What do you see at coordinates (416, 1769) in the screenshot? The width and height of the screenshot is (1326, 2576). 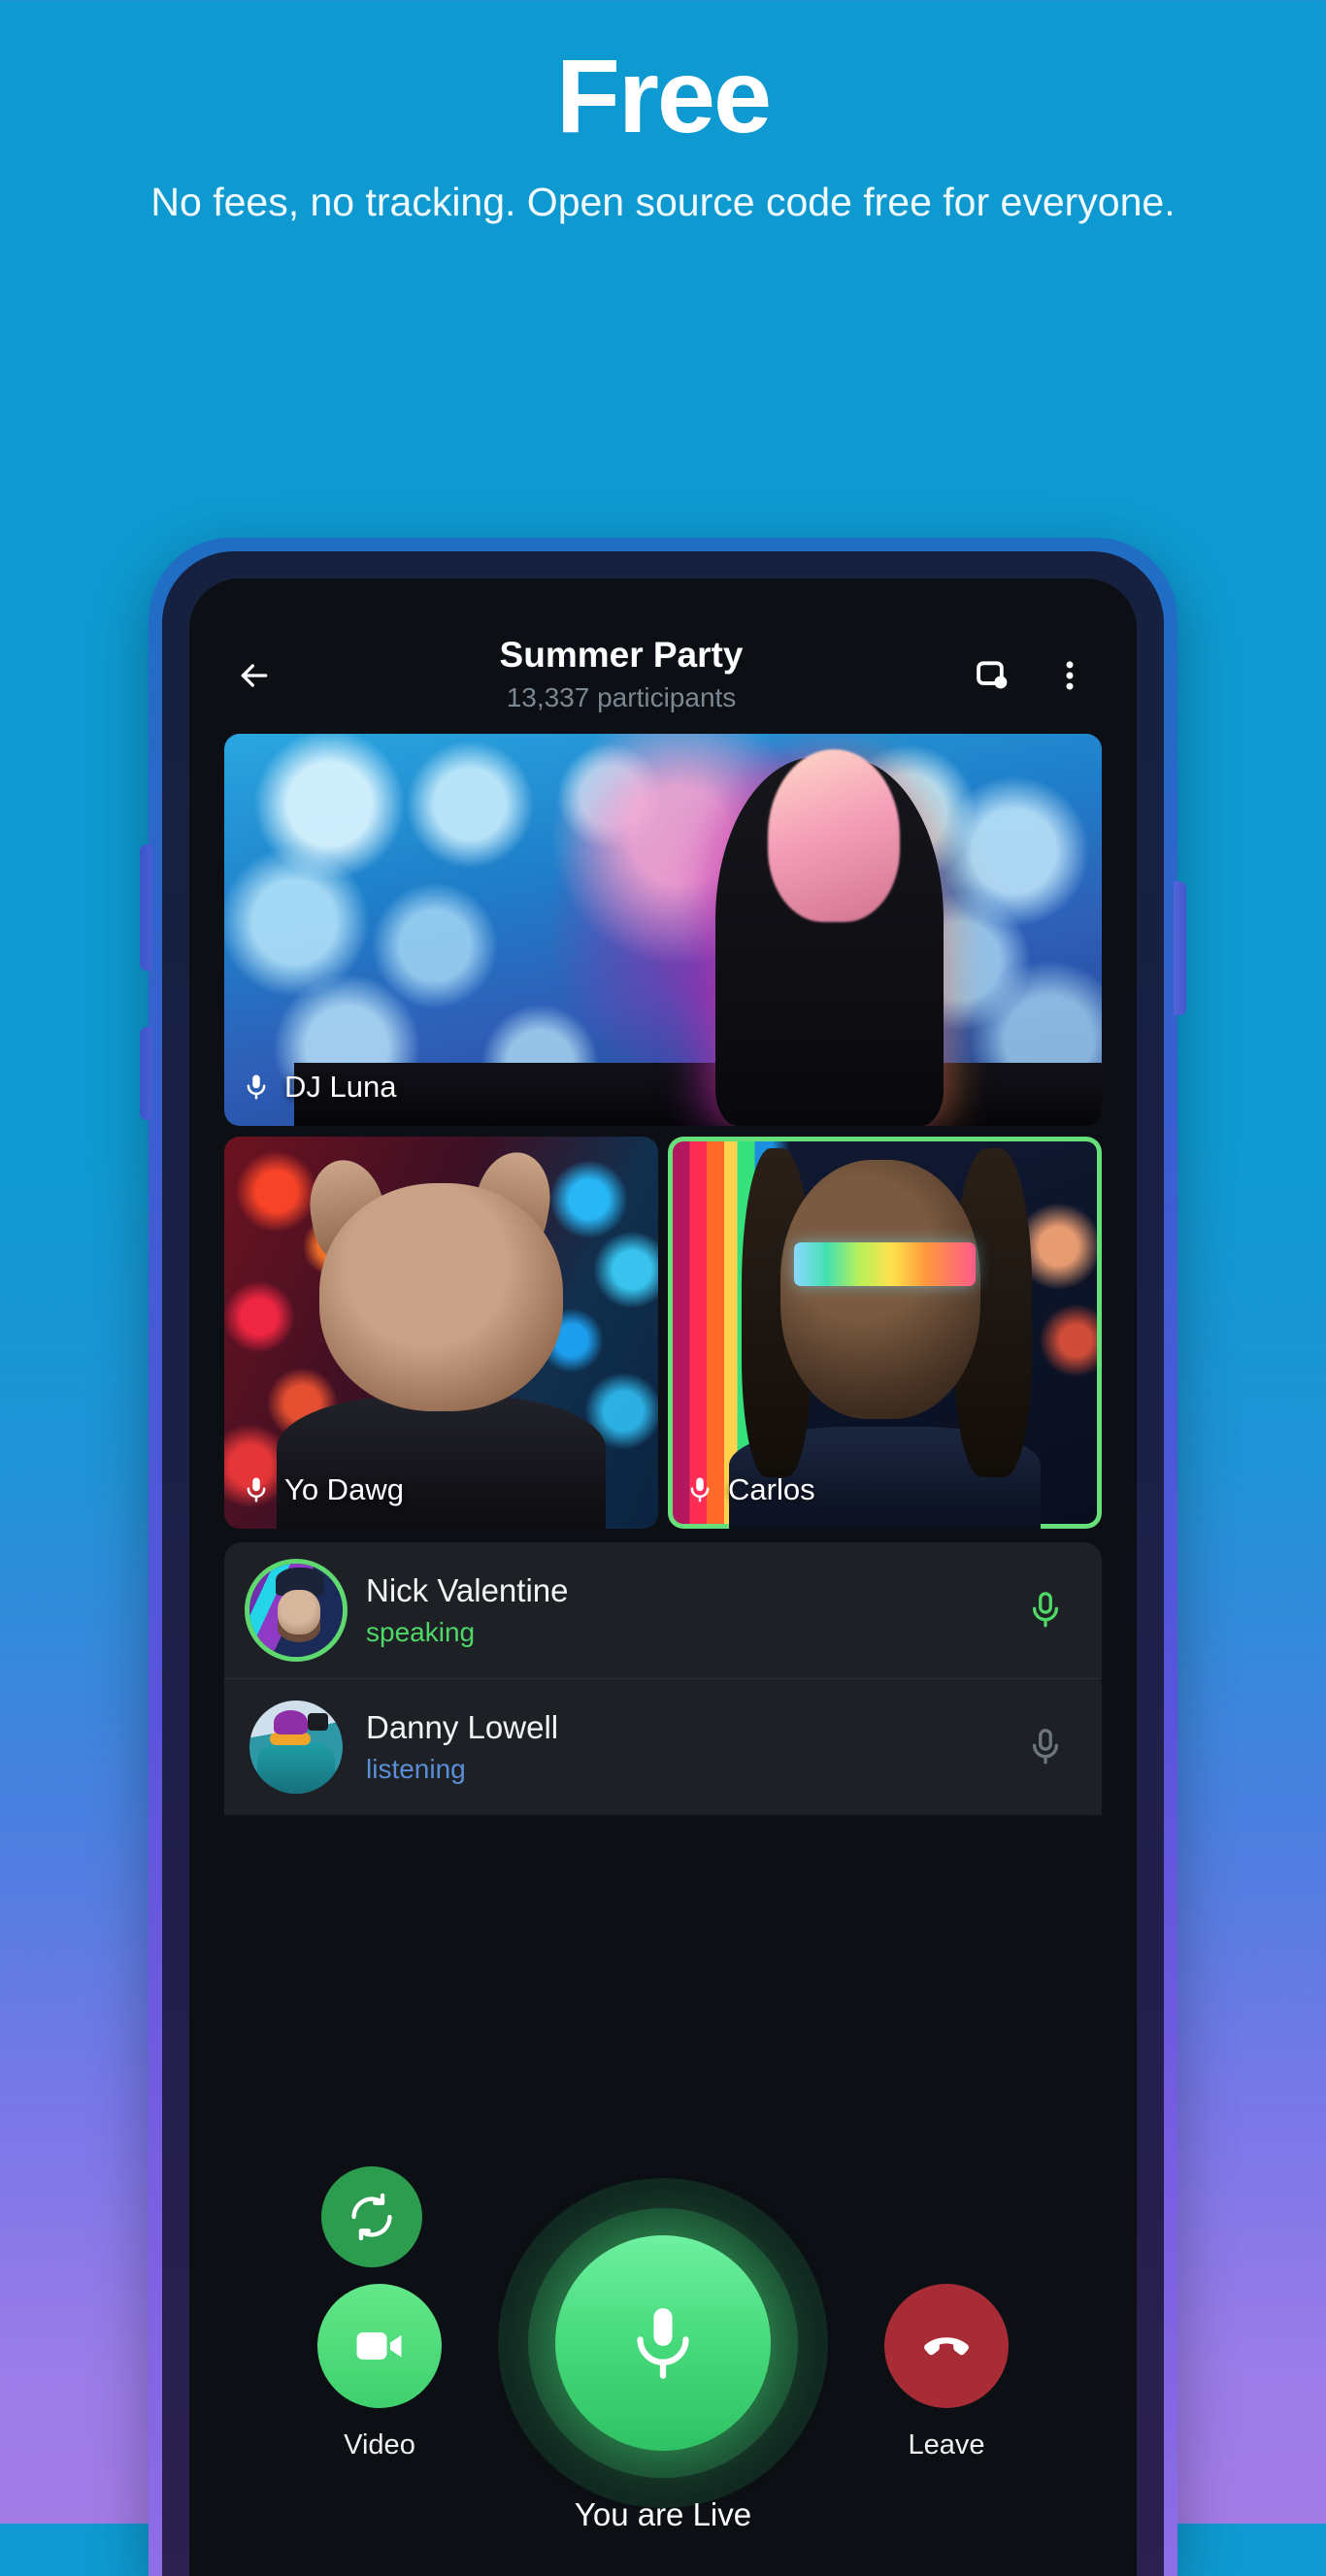 I see `participant-status: listening` at bounding box center [416, 1769].